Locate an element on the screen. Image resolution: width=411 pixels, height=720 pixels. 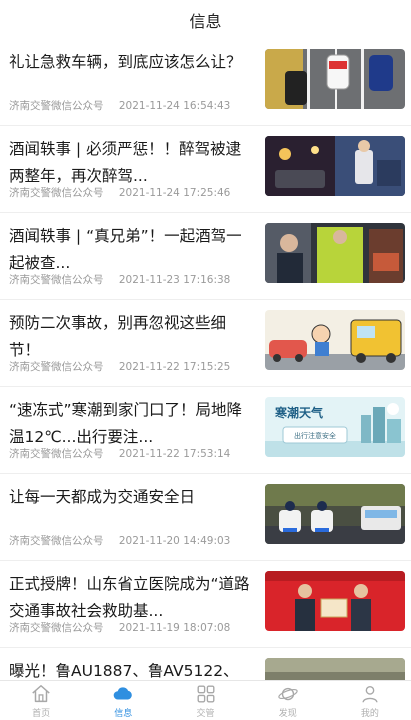
tab-label: 交管 is located at coordinates (205, 713).